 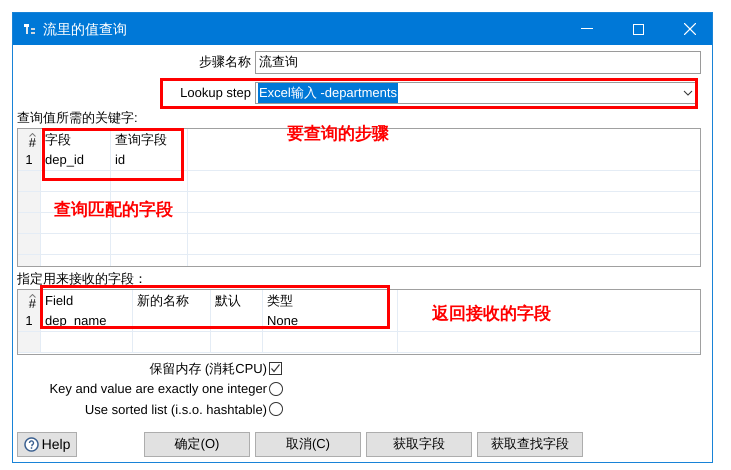 I want to click on column-header: 新的名称, so click(x=172, y=300).